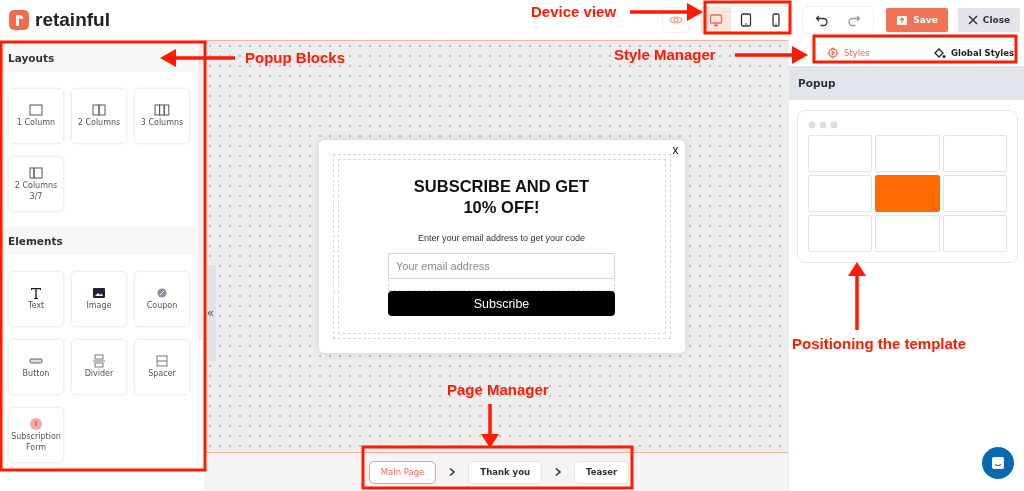 The width and height of the screenshot is (1024, 491). I want to click on window-dots-icon, so click(823, 125).